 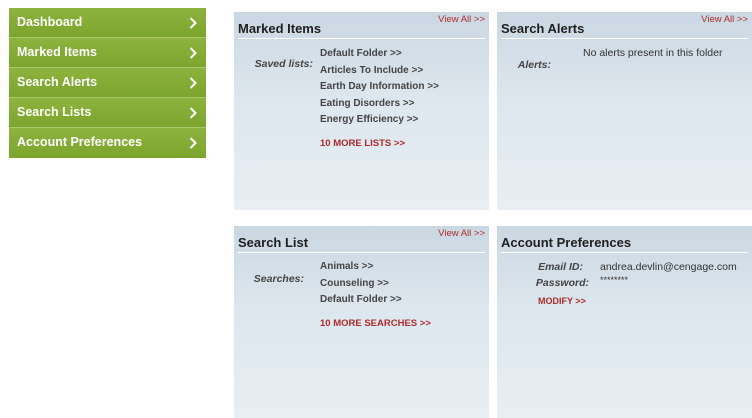 I want to click on sidebar-item-label: Dashboard, so click(x=50, y=22).